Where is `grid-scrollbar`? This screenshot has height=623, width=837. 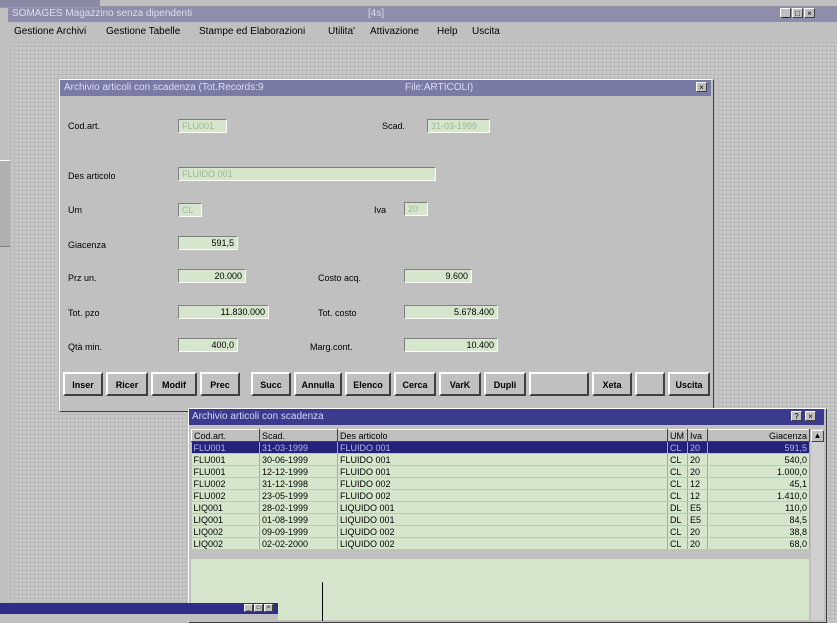 grid-scrollbar is located at coordinates (817, 524).